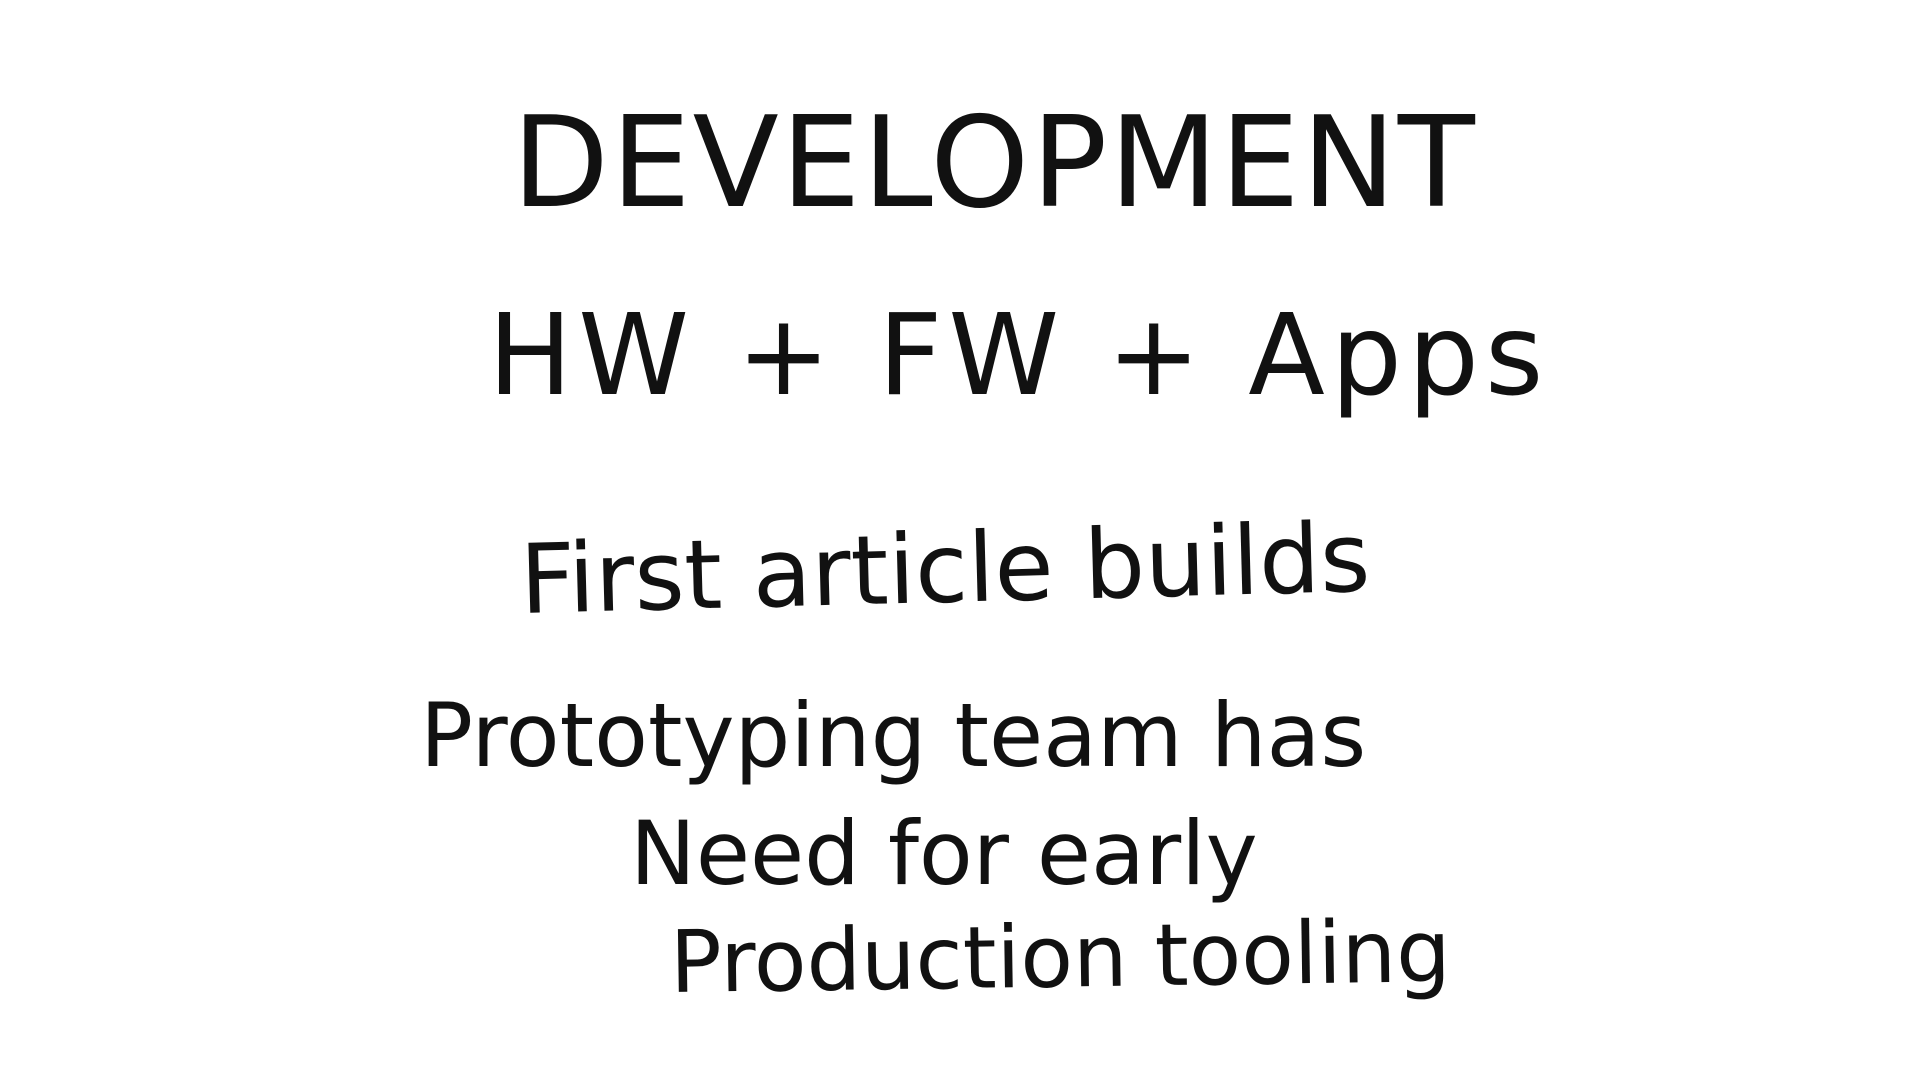  Describe the element at coordinates (893, 735) in the screenshot. I see `handwritten-line-prototyping-team: Prototyping team has` at that location.